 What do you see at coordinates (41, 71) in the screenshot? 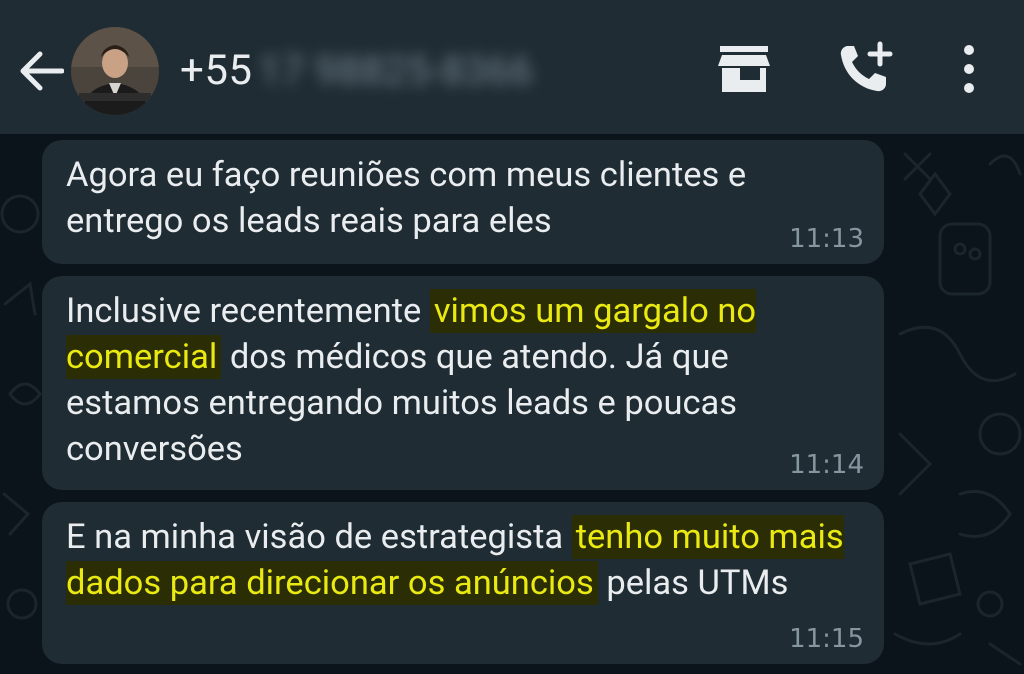
I see `back-arrow-icon` at bounding box center [41, 71].